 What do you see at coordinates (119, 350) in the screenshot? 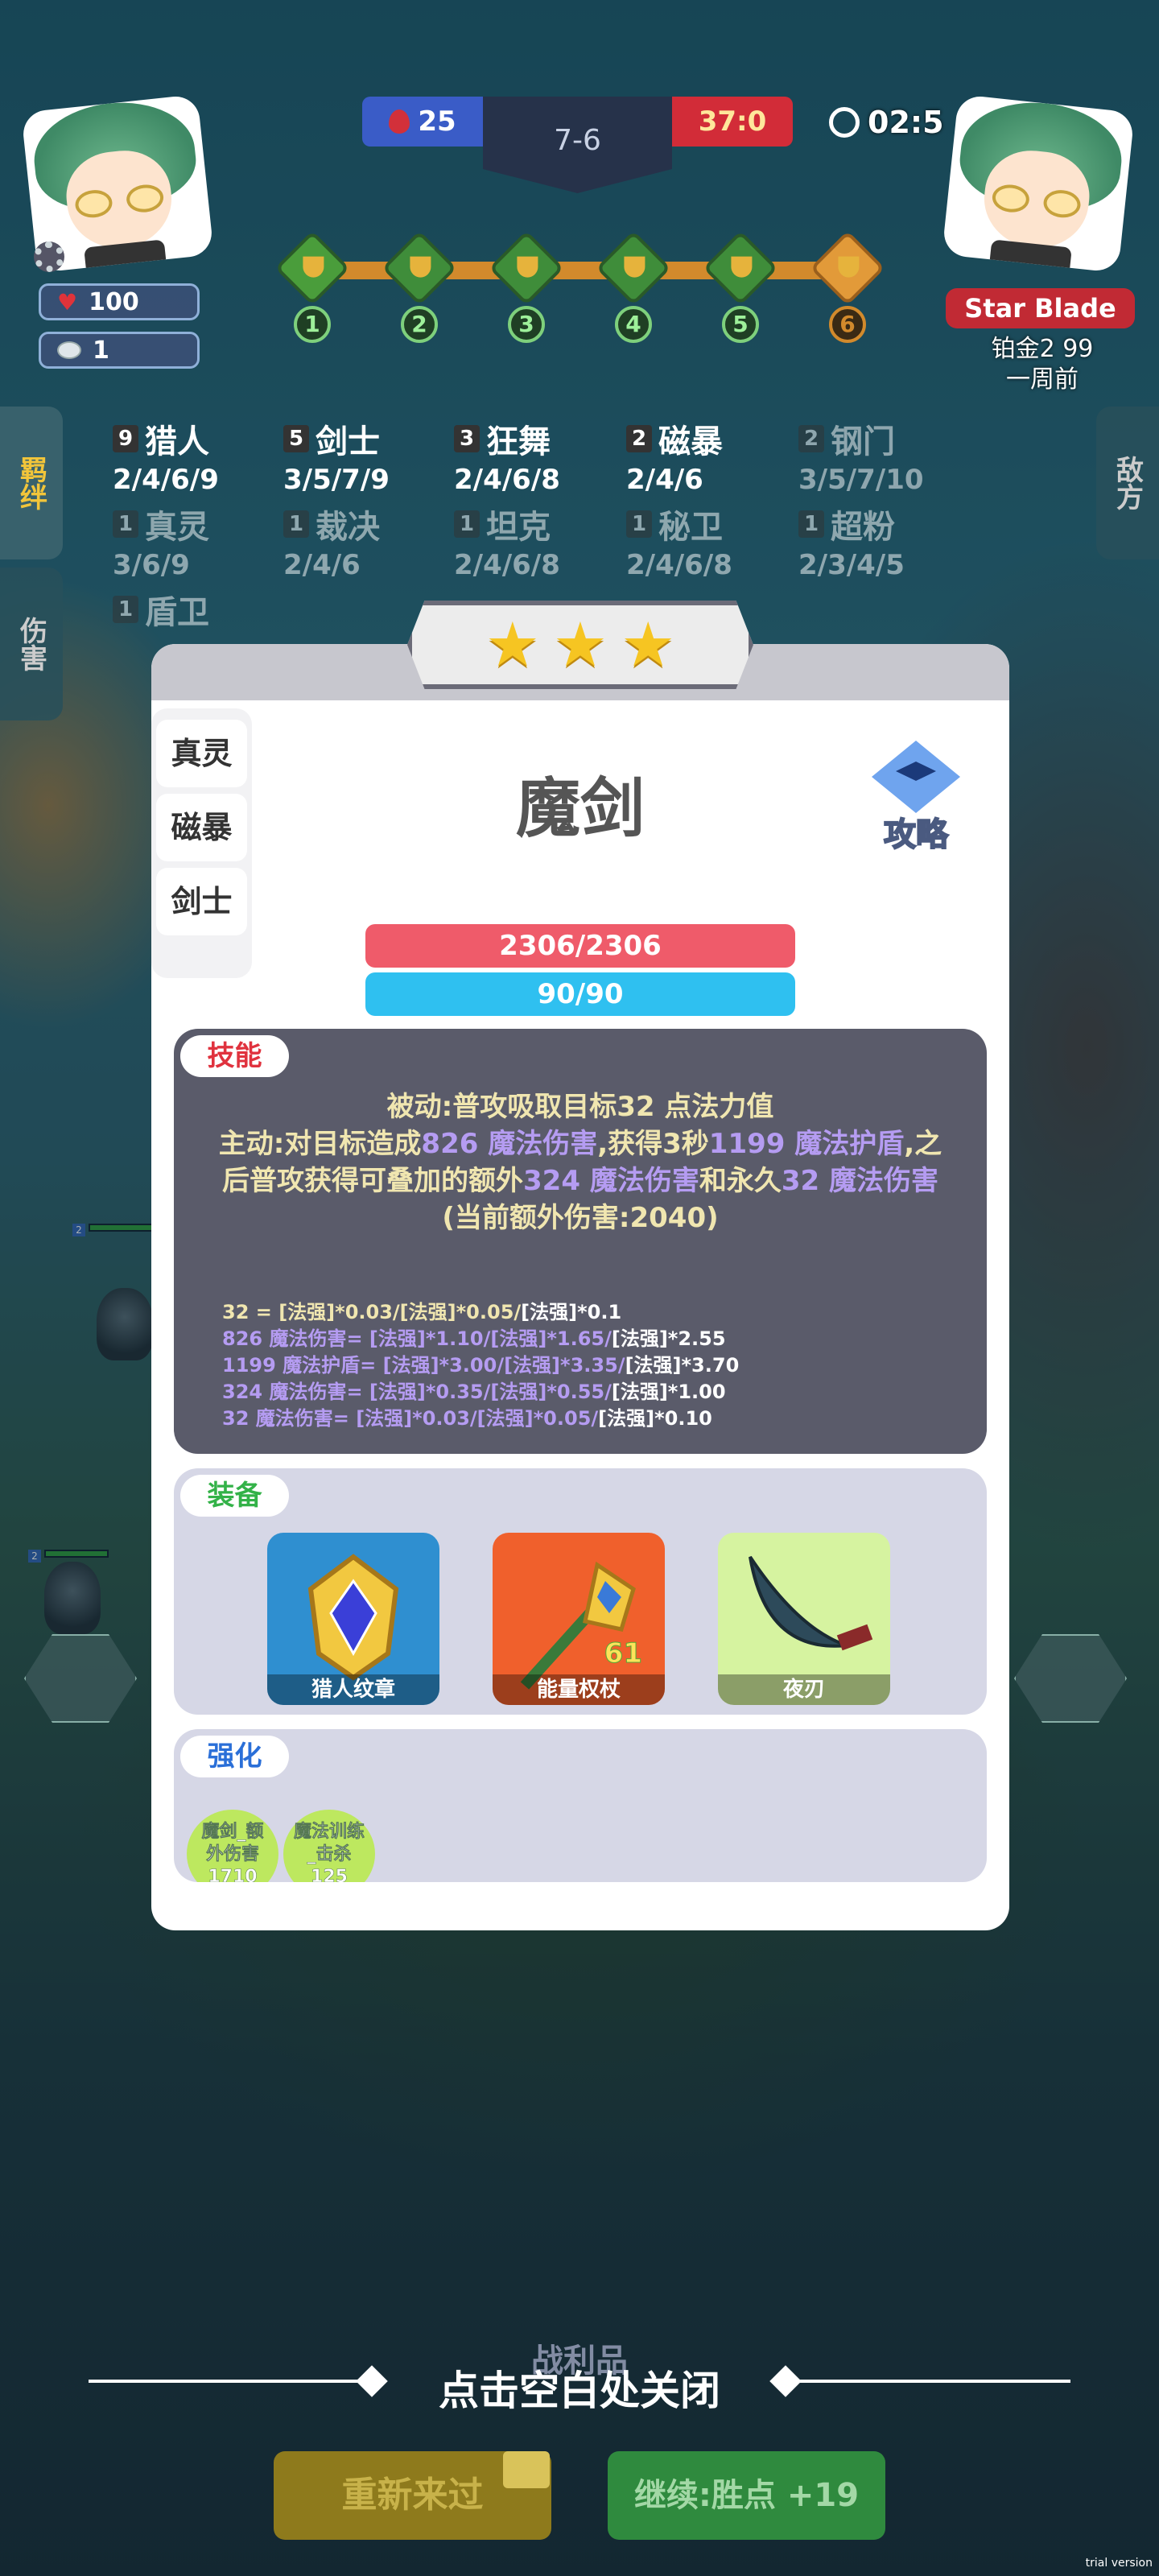
I see `player-coins-pill: 1` at bounding box center [119, 350].